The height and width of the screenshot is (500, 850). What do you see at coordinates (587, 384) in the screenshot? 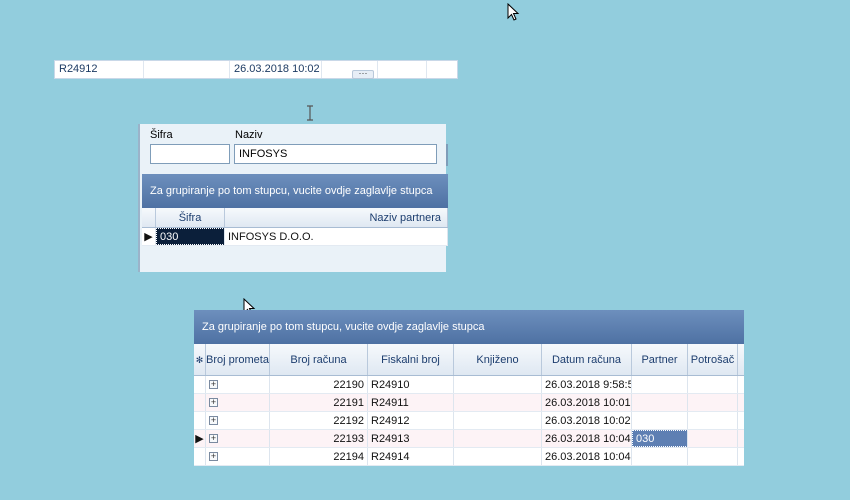
I see `datum-racuna-cell: 26.03.2018 9:58:5` at bounding box center [587, 384].